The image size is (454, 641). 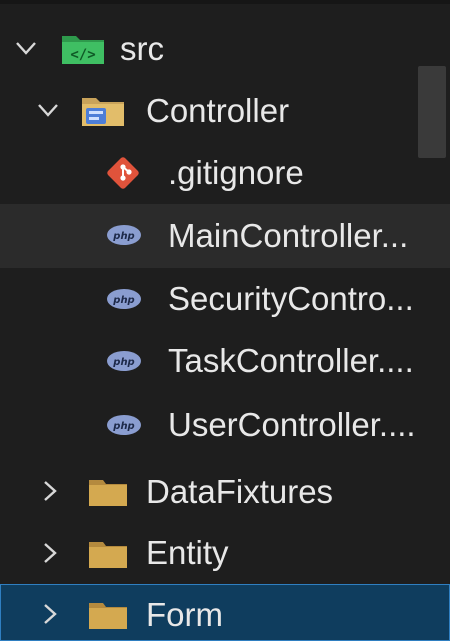 I want to click on tree-item-controller: Controller, so click(x=225, y=111).